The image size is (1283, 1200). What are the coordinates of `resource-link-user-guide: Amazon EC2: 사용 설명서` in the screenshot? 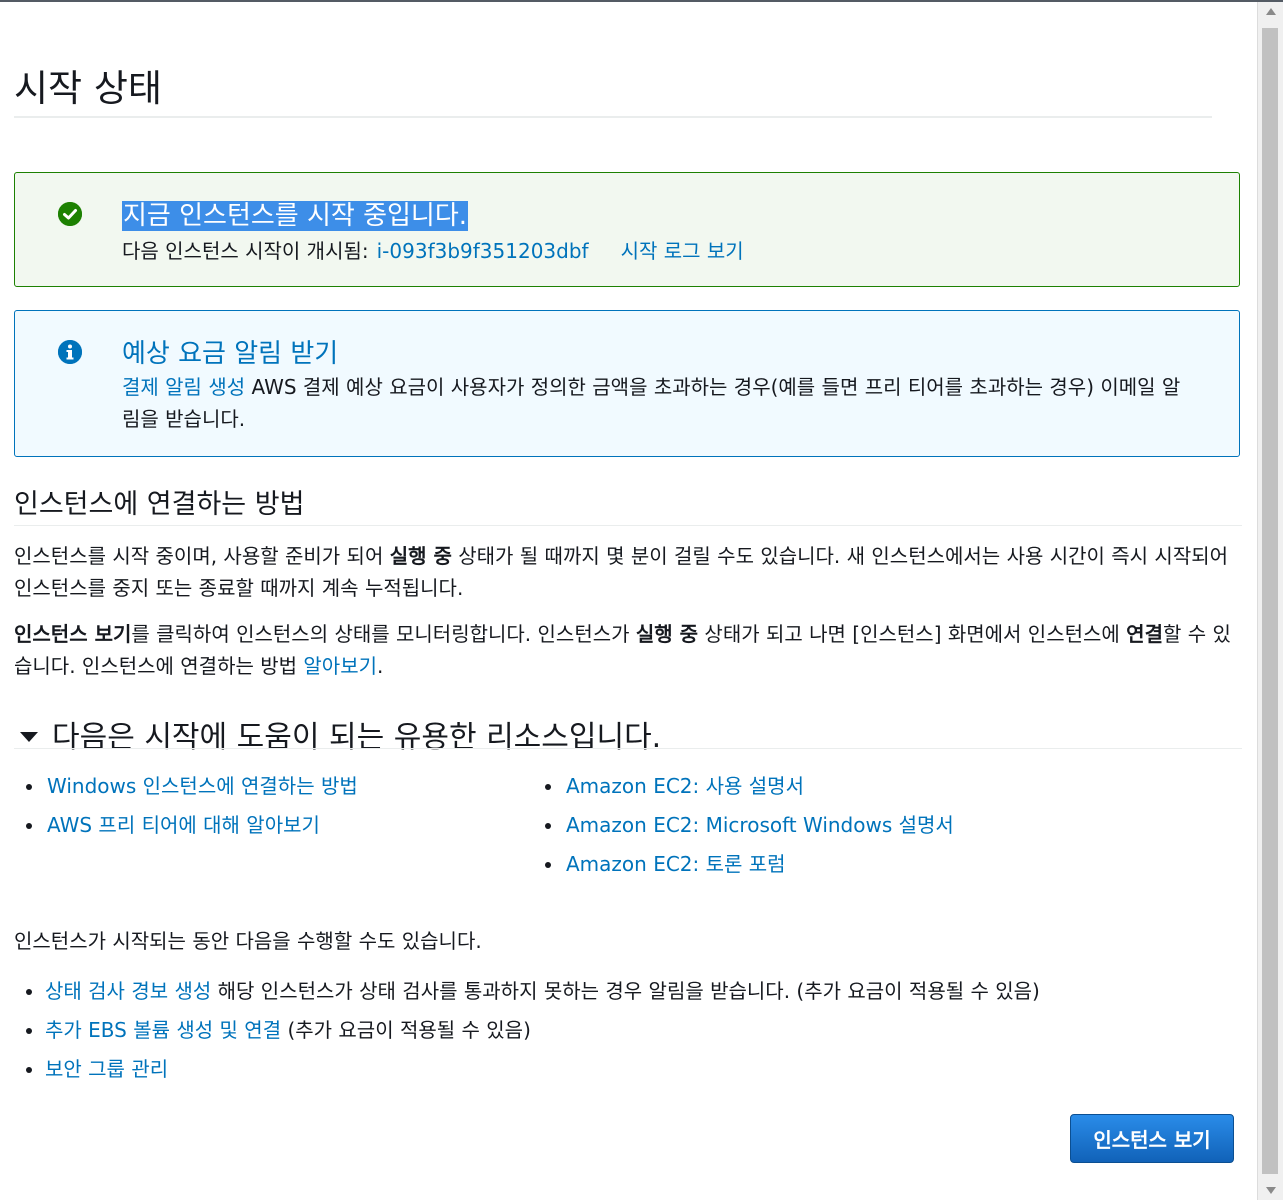 It's located at (685, 786).